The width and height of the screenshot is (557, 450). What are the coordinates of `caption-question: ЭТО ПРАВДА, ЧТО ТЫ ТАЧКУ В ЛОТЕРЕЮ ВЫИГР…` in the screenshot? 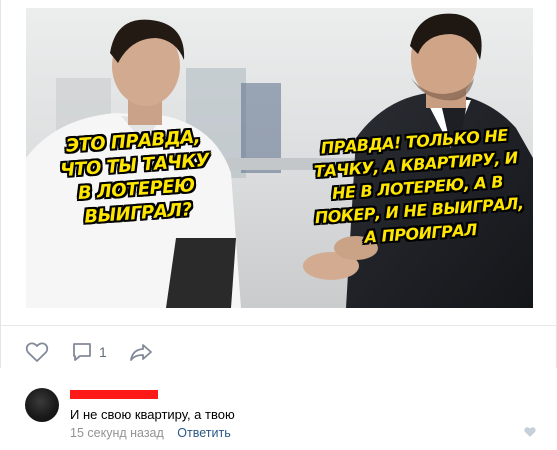 It's located at (134, 177).